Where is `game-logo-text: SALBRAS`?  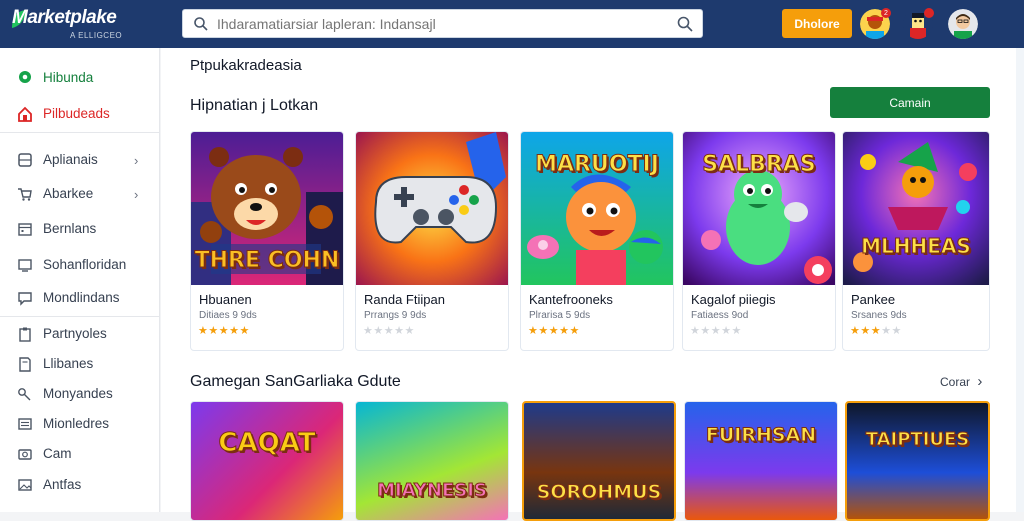
game-logo-text: SALBRAS is located at coordinates (759, 164).